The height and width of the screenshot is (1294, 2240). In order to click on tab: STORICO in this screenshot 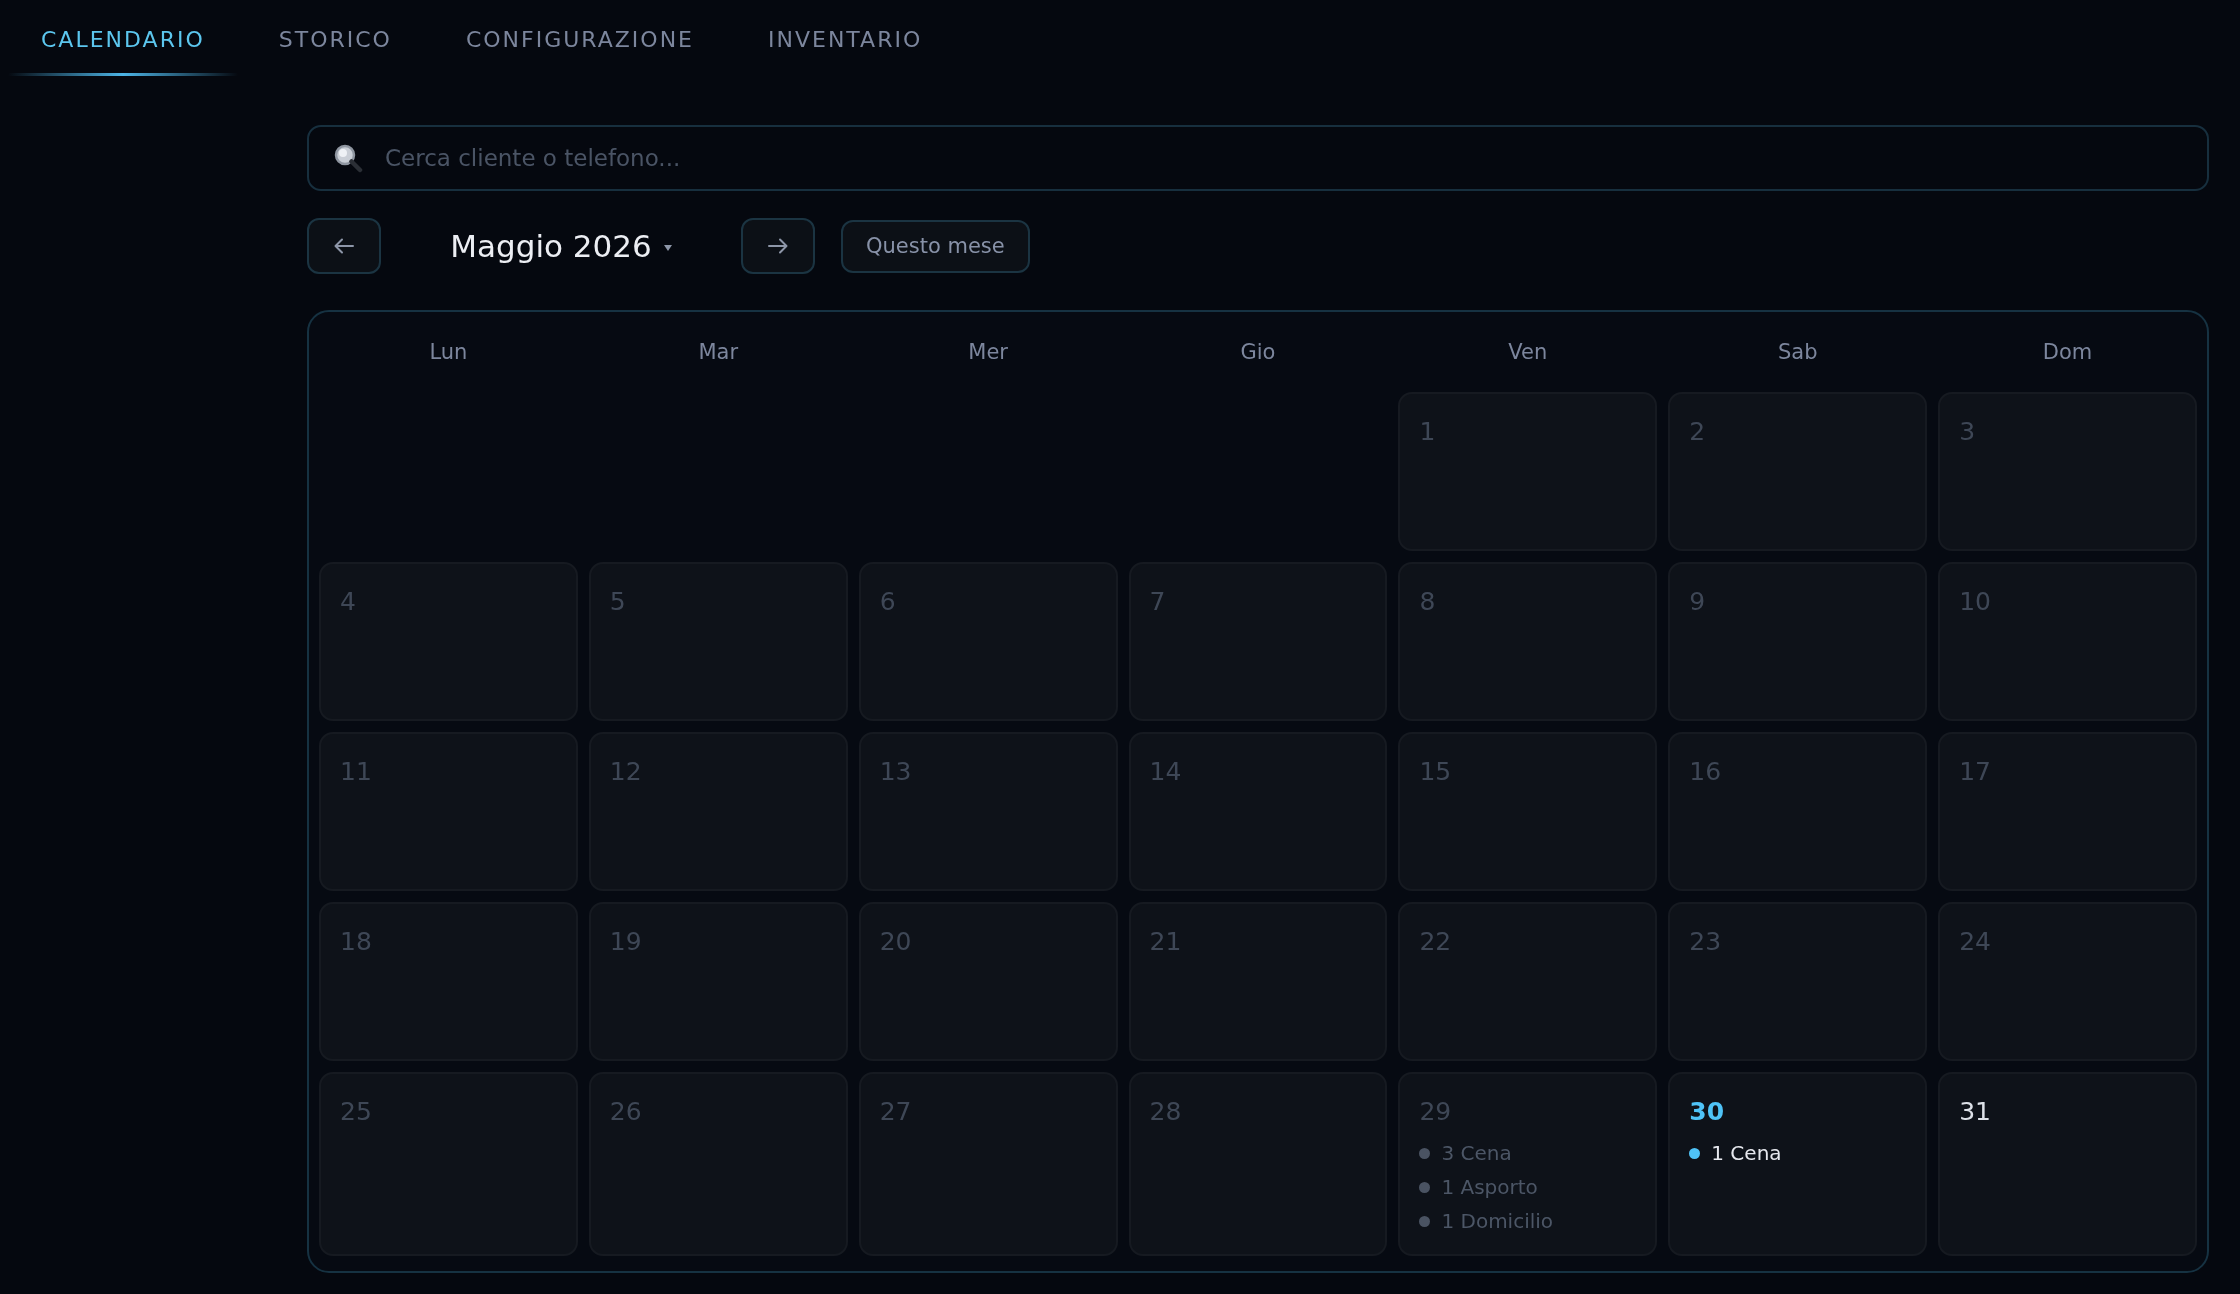, I will do `click(335, 39)`.